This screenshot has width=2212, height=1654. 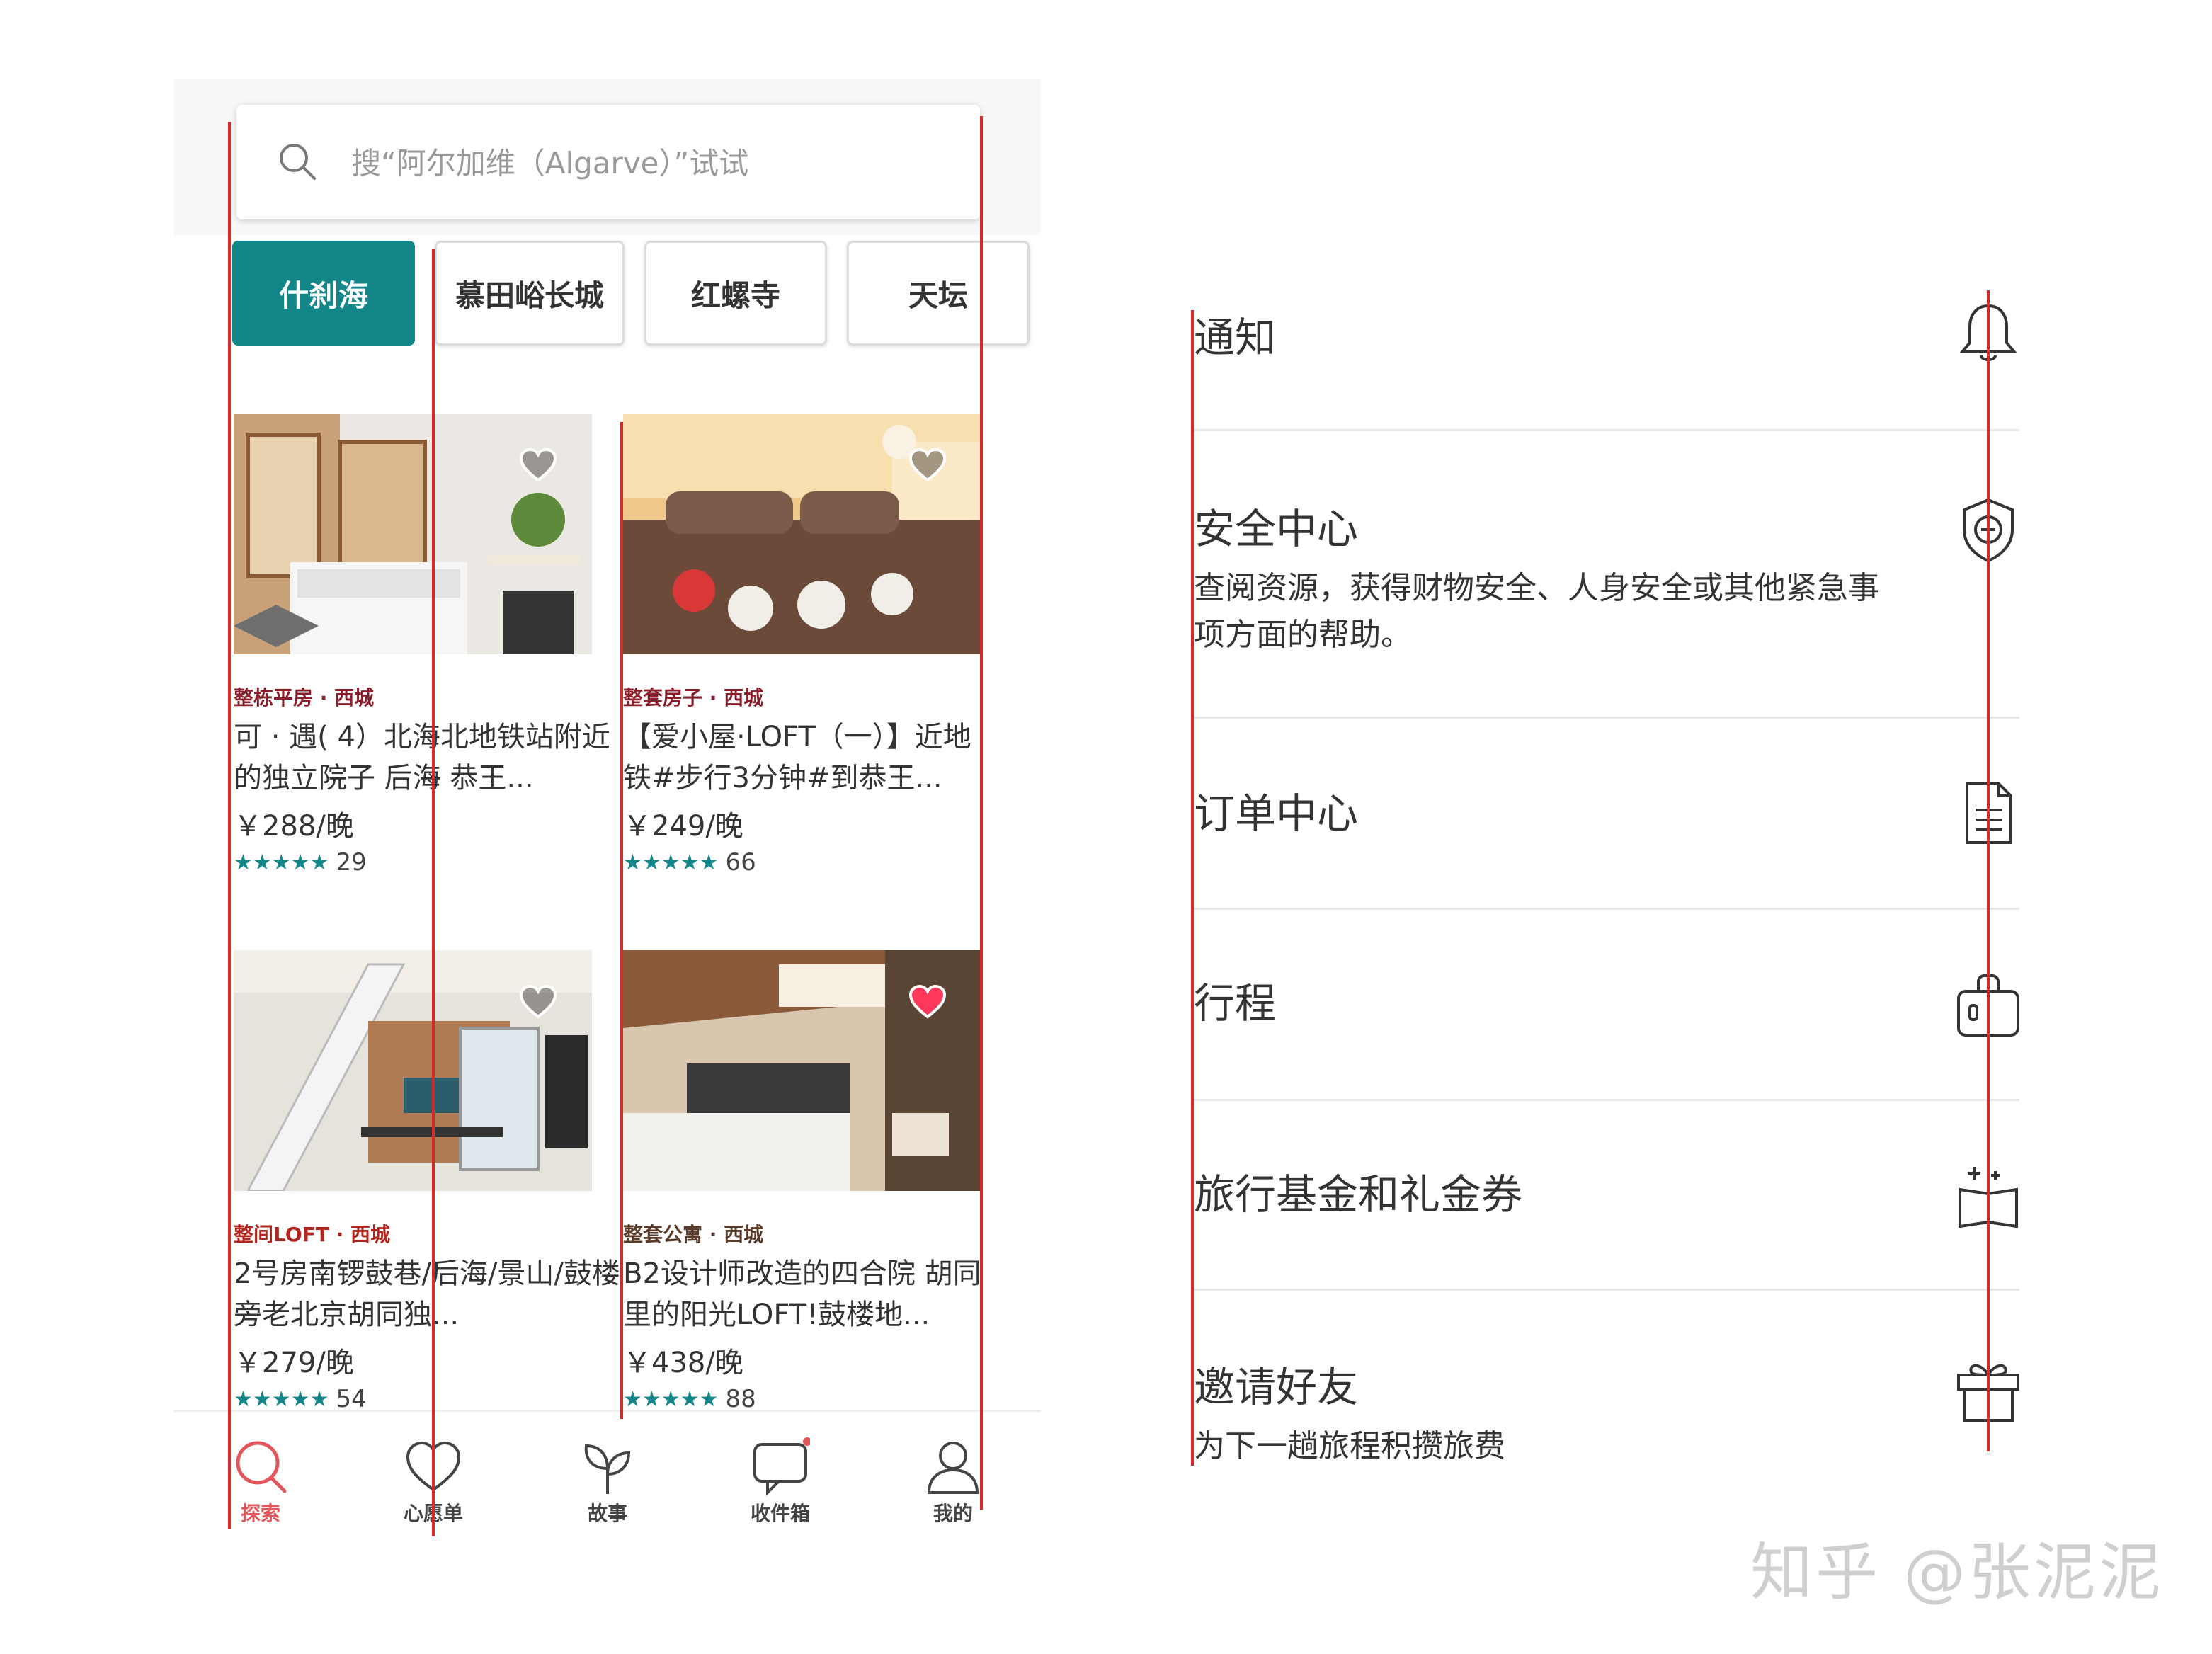 What do you see at coordinates (741, 862) in the screenshot?
I see `review-count: 66` at bounding box center [741, 862].